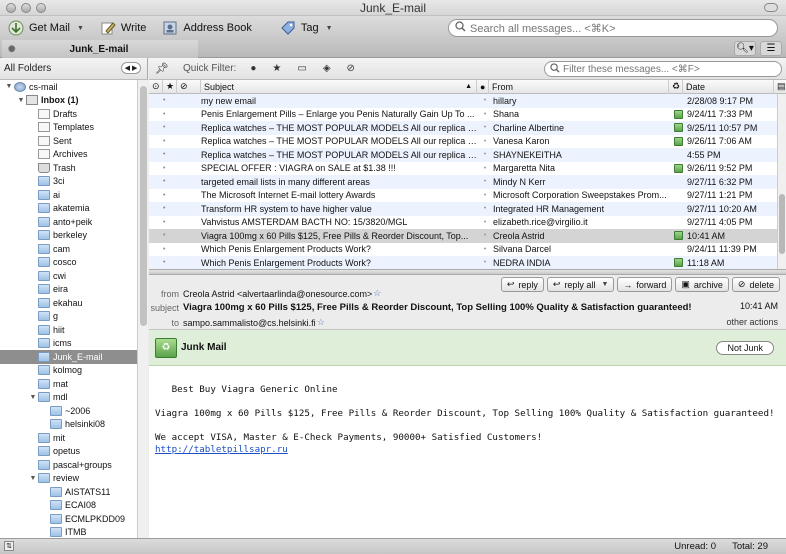 The image size is (786, 554). I want to click on folder-item: hiit, so click(73, 330).